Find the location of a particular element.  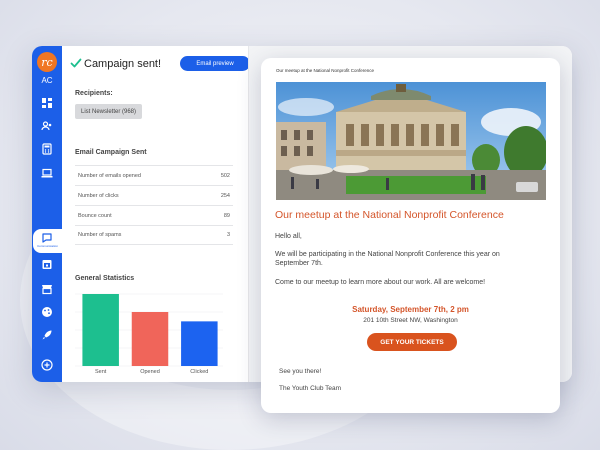

chat-icon is located at coordinates (47, 238).